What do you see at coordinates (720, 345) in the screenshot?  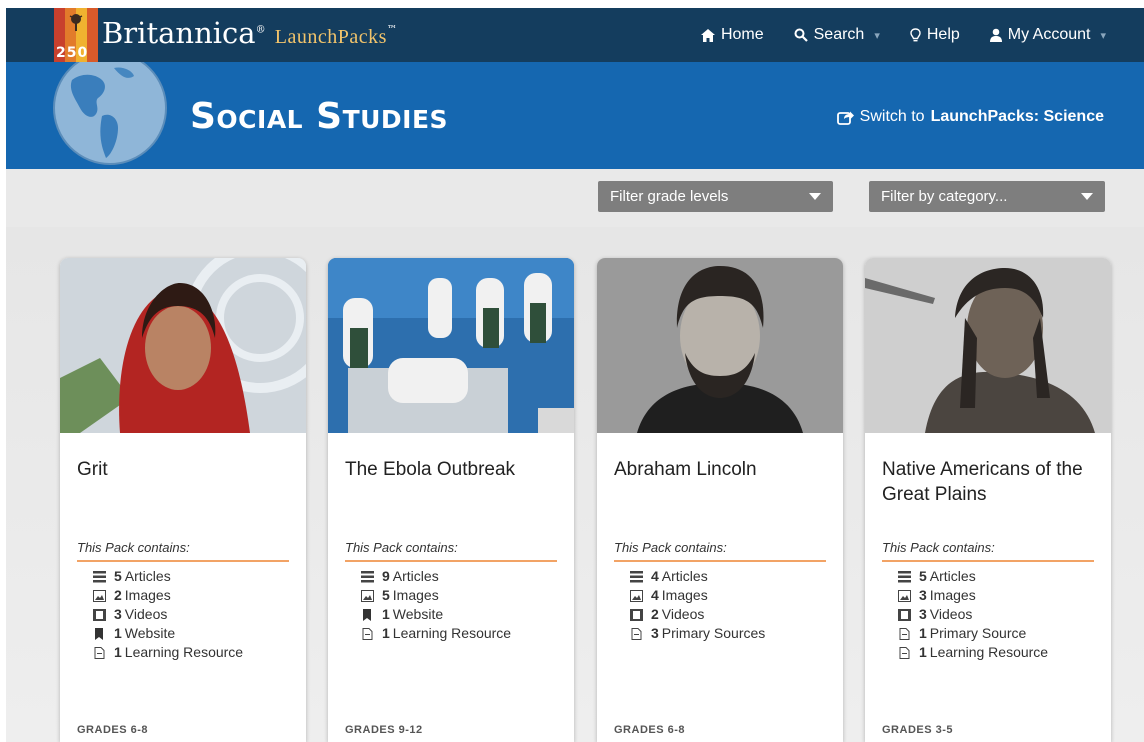 I see `card-photo-lincoln` at bounding box center [720, 345].